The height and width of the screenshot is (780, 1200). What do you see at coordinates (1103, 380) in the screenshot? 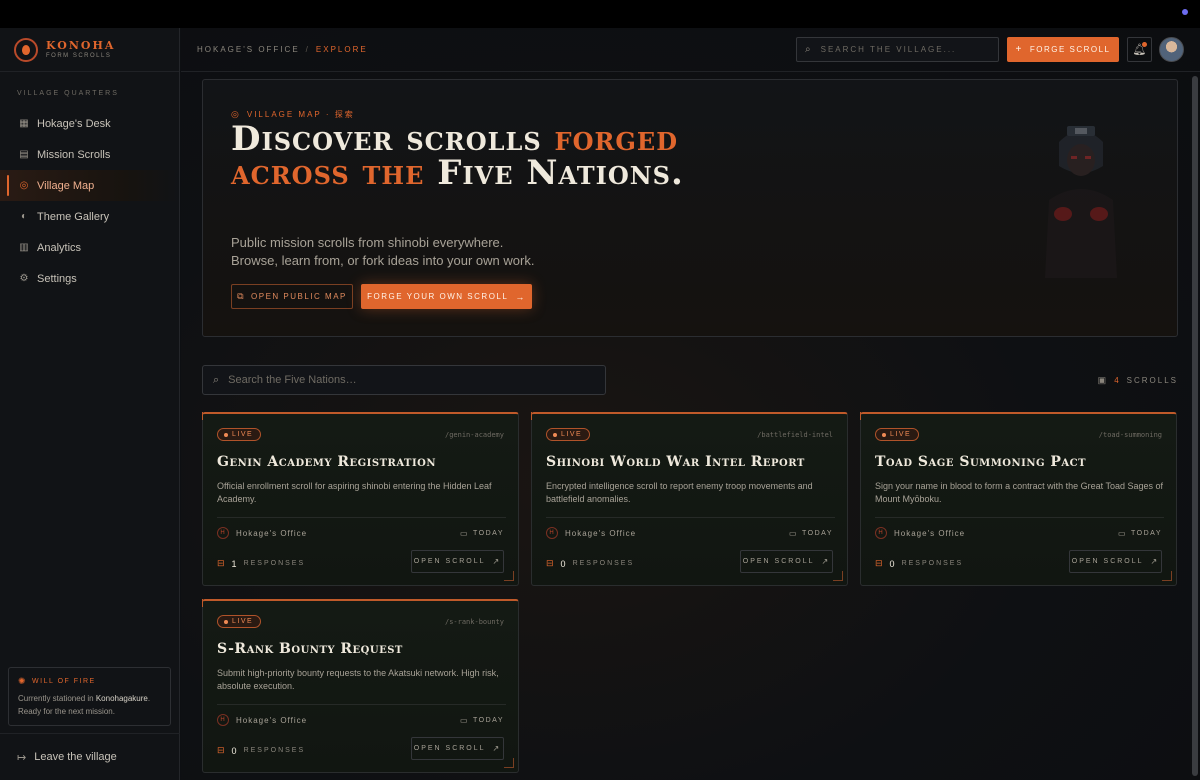
I see `book-icon: ▣` at bounding box center [1103, 380].